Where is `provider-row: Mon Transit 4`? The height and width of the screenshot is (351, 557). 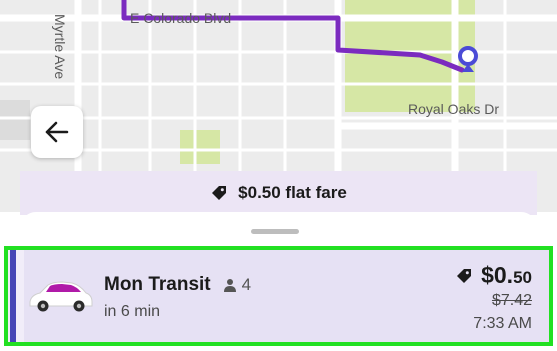
provider-row: Mon Transit 4 is located at coordinates (177, 285).